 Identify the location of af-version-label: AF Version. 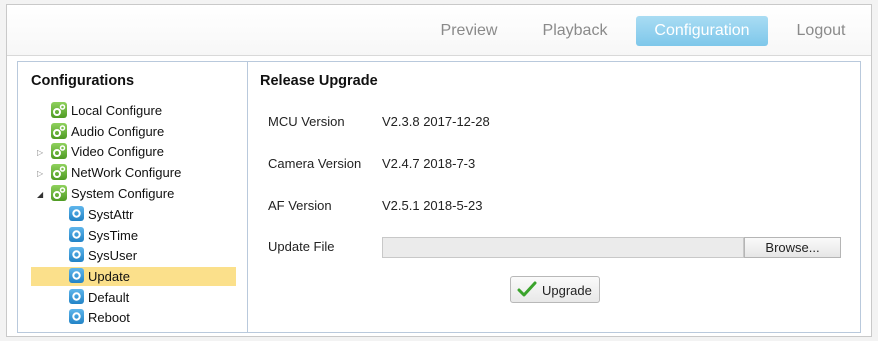
(300, 205).